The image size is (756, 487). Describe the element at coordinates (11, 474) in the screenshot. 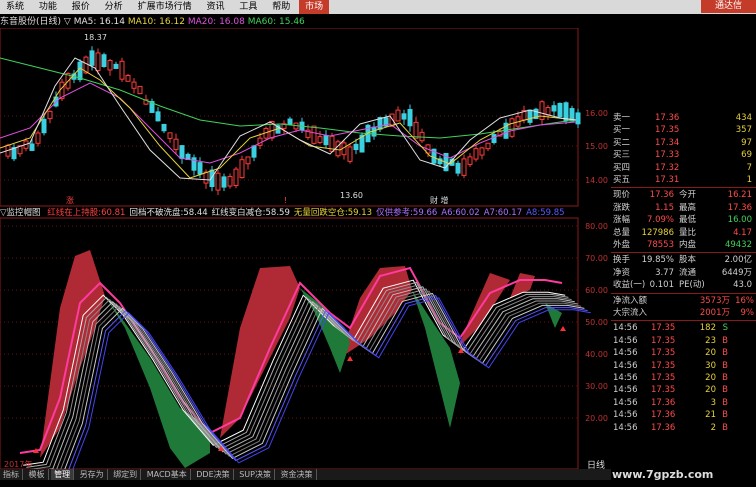

I see `toolbar-tab: 指标` at that location.